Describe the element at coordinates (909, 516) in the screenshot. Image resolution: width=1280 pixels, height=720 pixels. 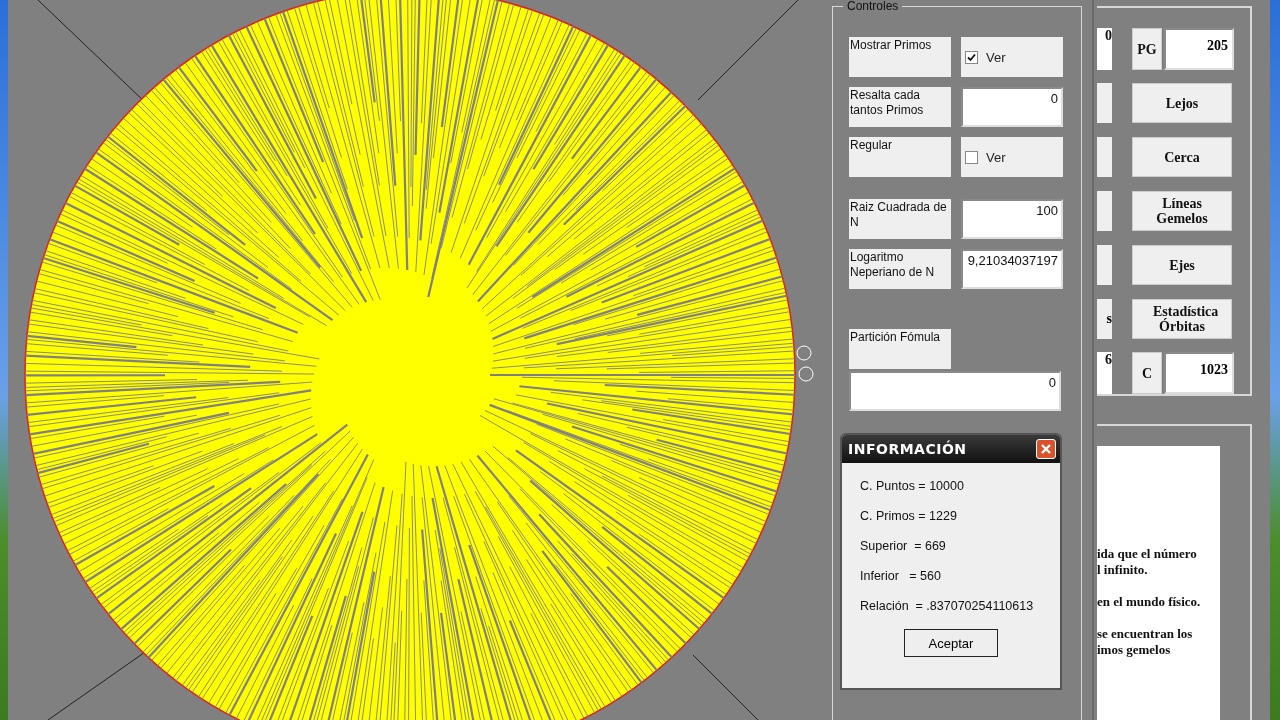
I see `info-line: C. Primos = 1229` at that location.